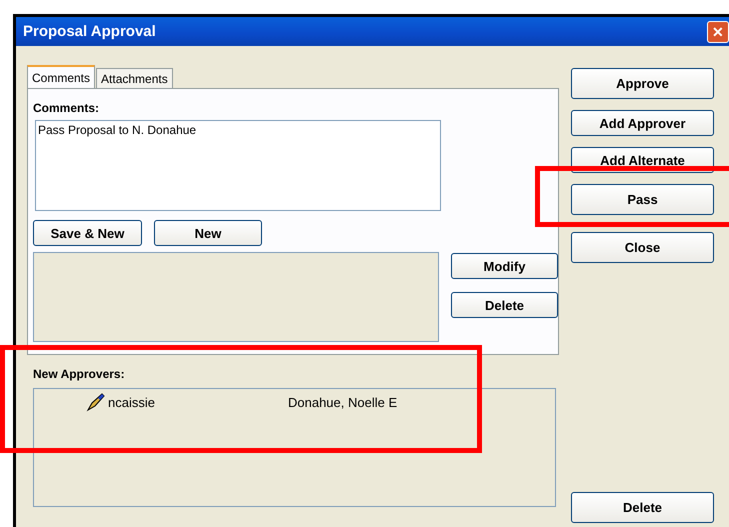 The height and width of the screenshot is (527, 729). I want to click on side-button: Close, so click(642, 247).